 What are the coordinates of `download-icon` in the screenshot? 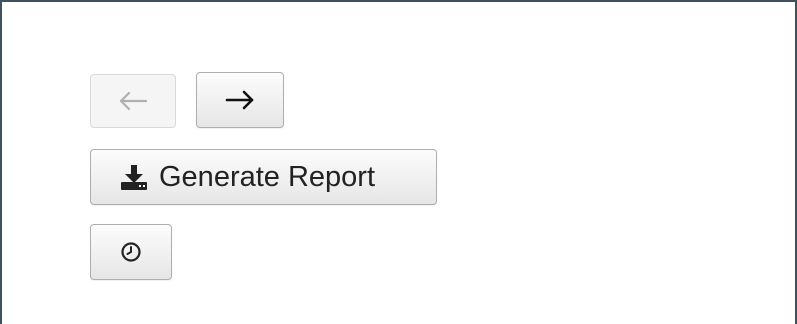 It's located at (134, 177).